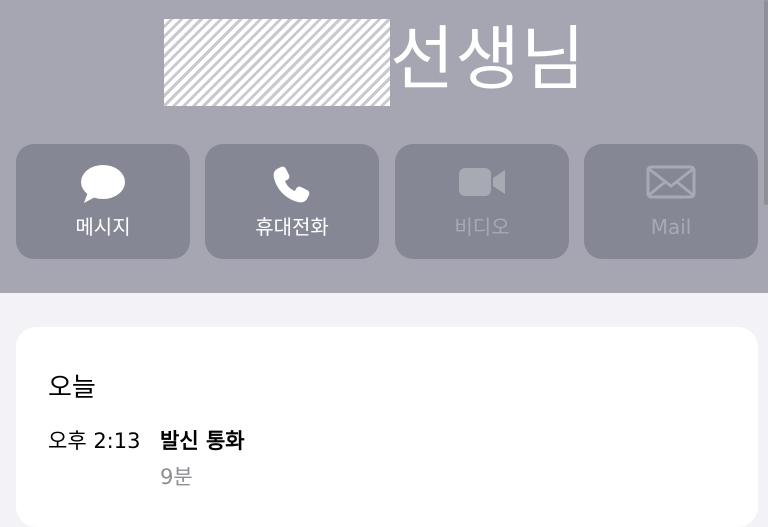  I want to click on mobile-call-button: 휴대전화, so click(292, 201).